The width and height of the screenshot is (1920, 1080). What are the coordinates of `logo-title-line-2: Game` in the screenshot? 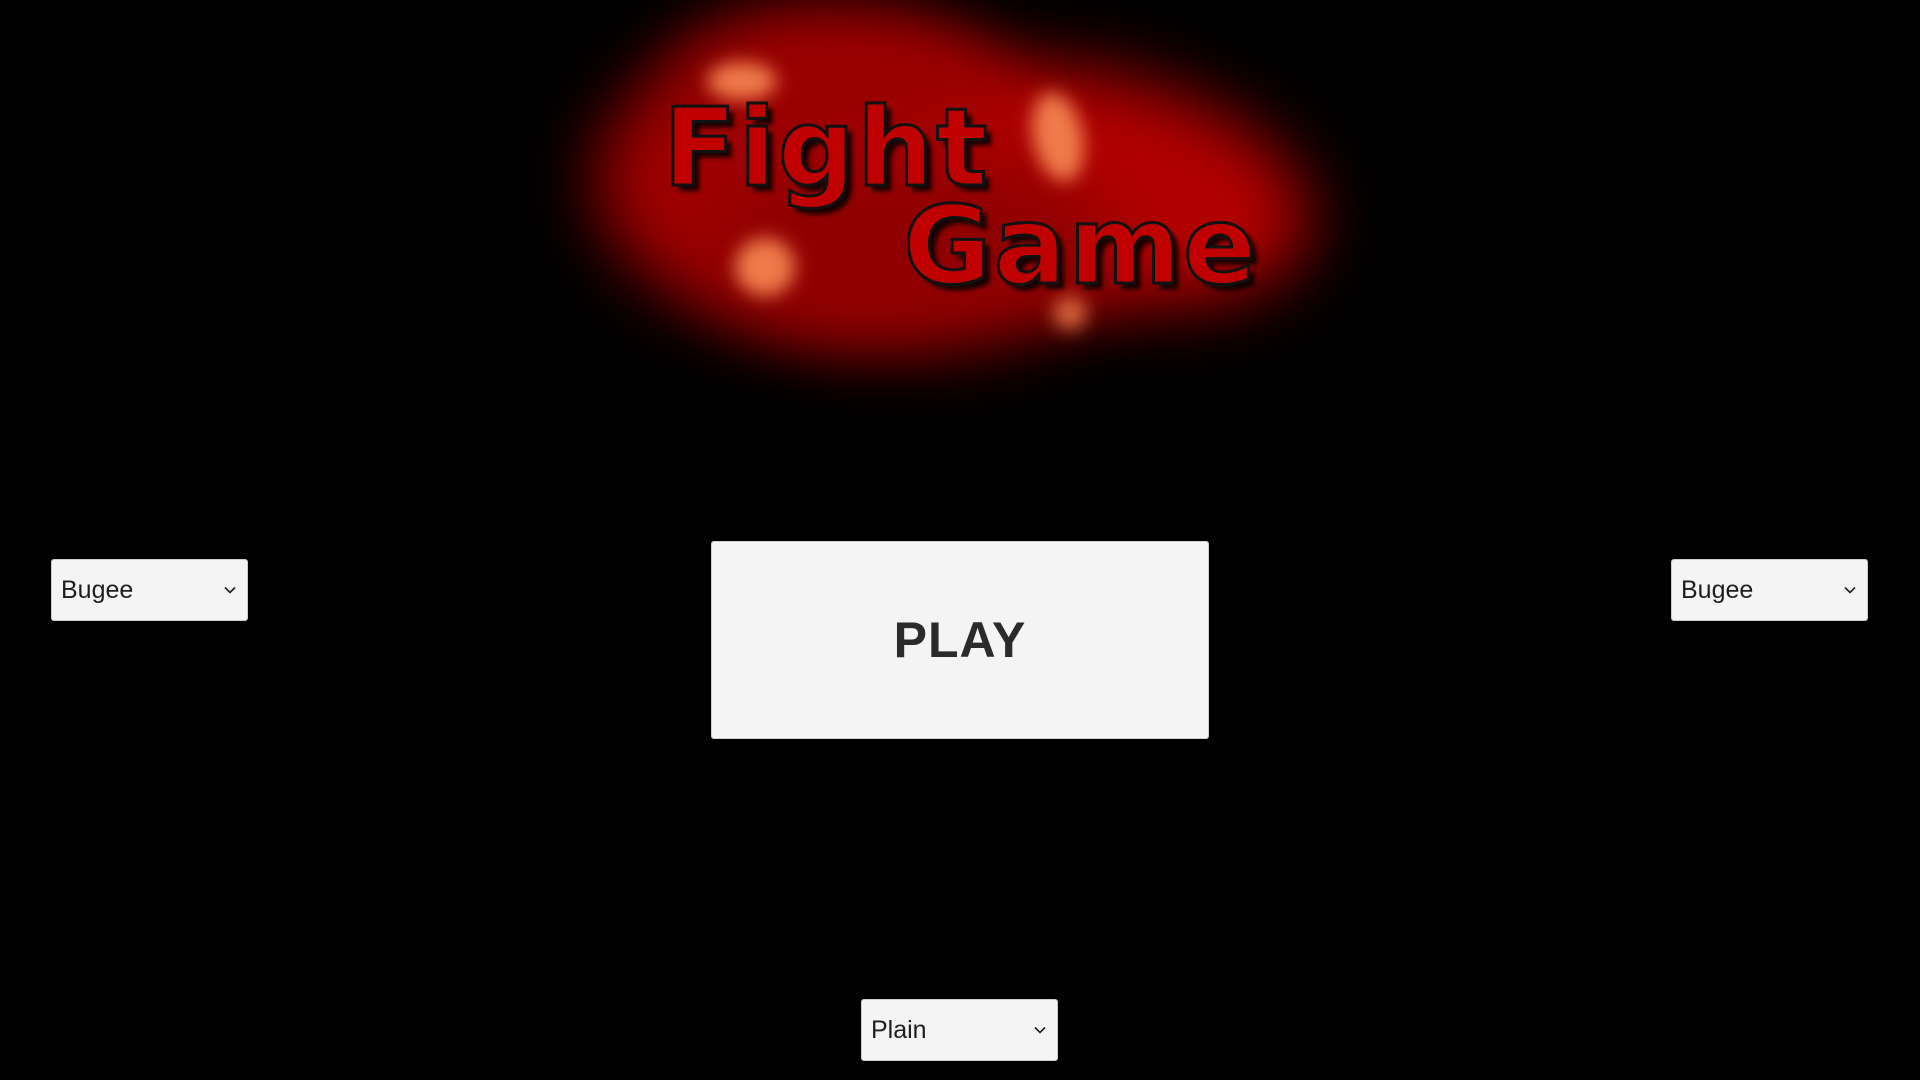 It's located at (1080, 246).